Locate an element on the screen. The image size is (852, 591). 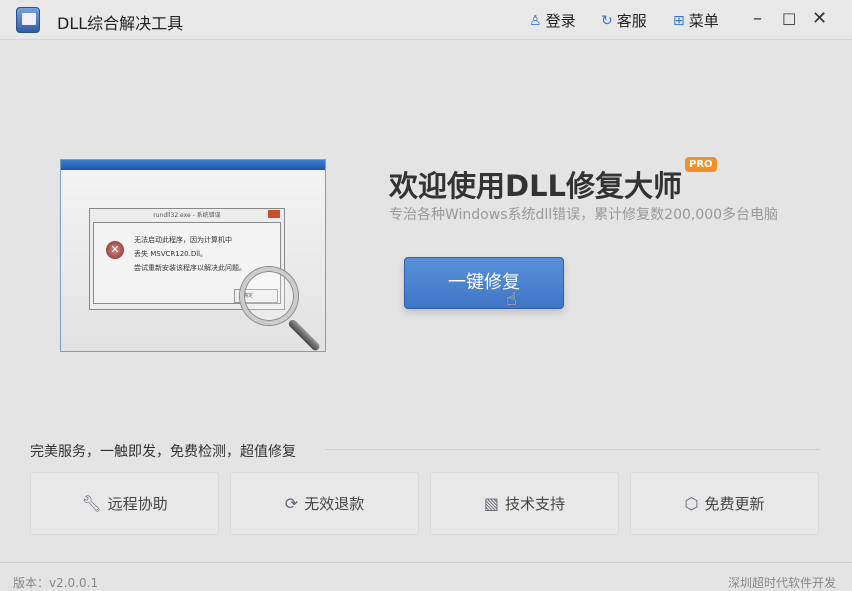
monitor-chart-icon: ▧ is located at coordinates (491, 503).